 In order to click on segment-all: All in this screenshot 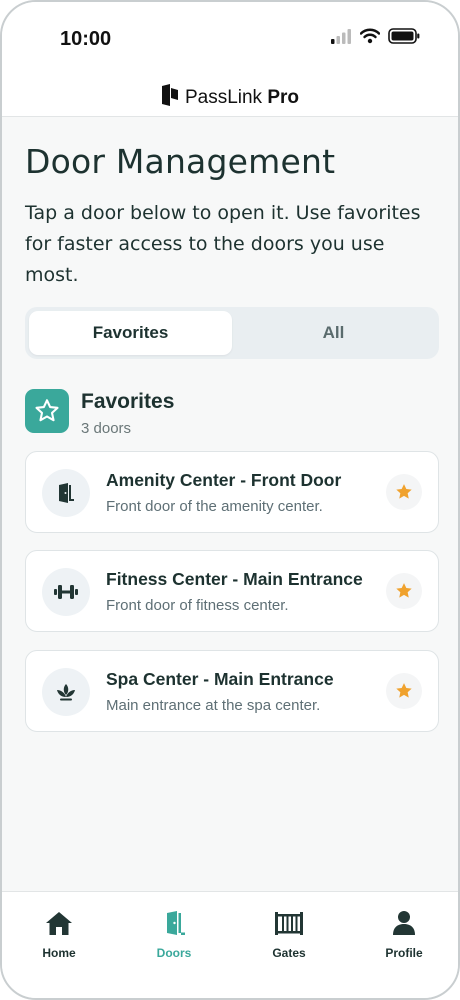, I will do `click(333, 333)`.